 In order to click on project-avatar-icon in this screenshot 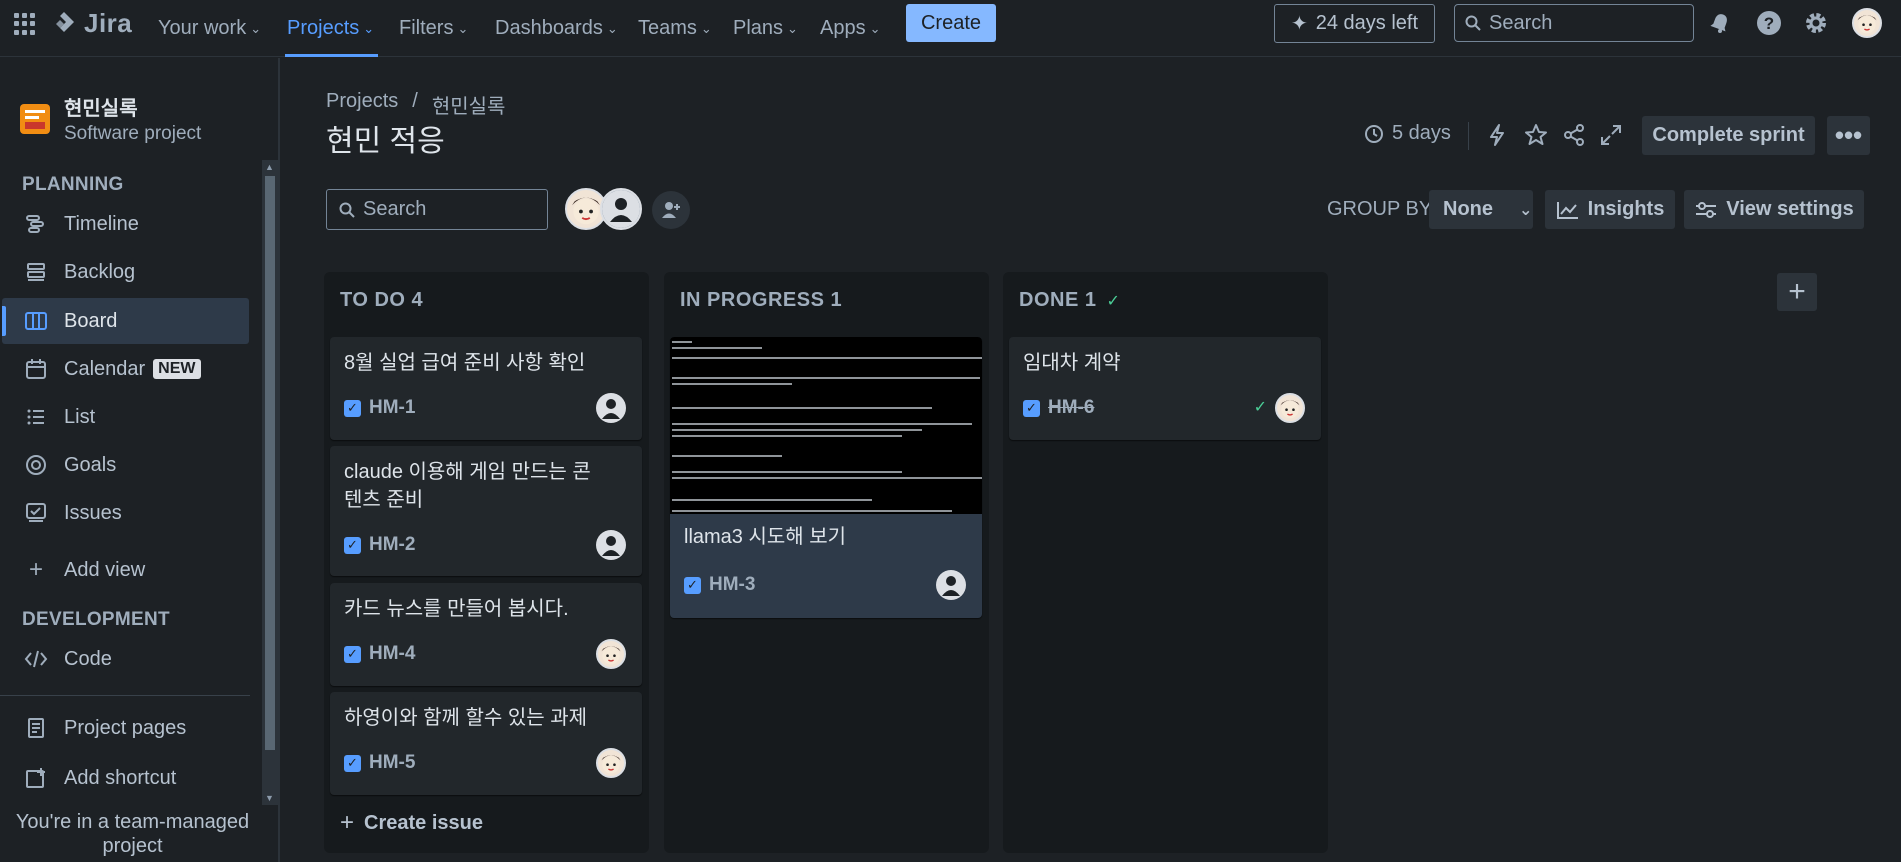, I will do `click(35, 118)`.